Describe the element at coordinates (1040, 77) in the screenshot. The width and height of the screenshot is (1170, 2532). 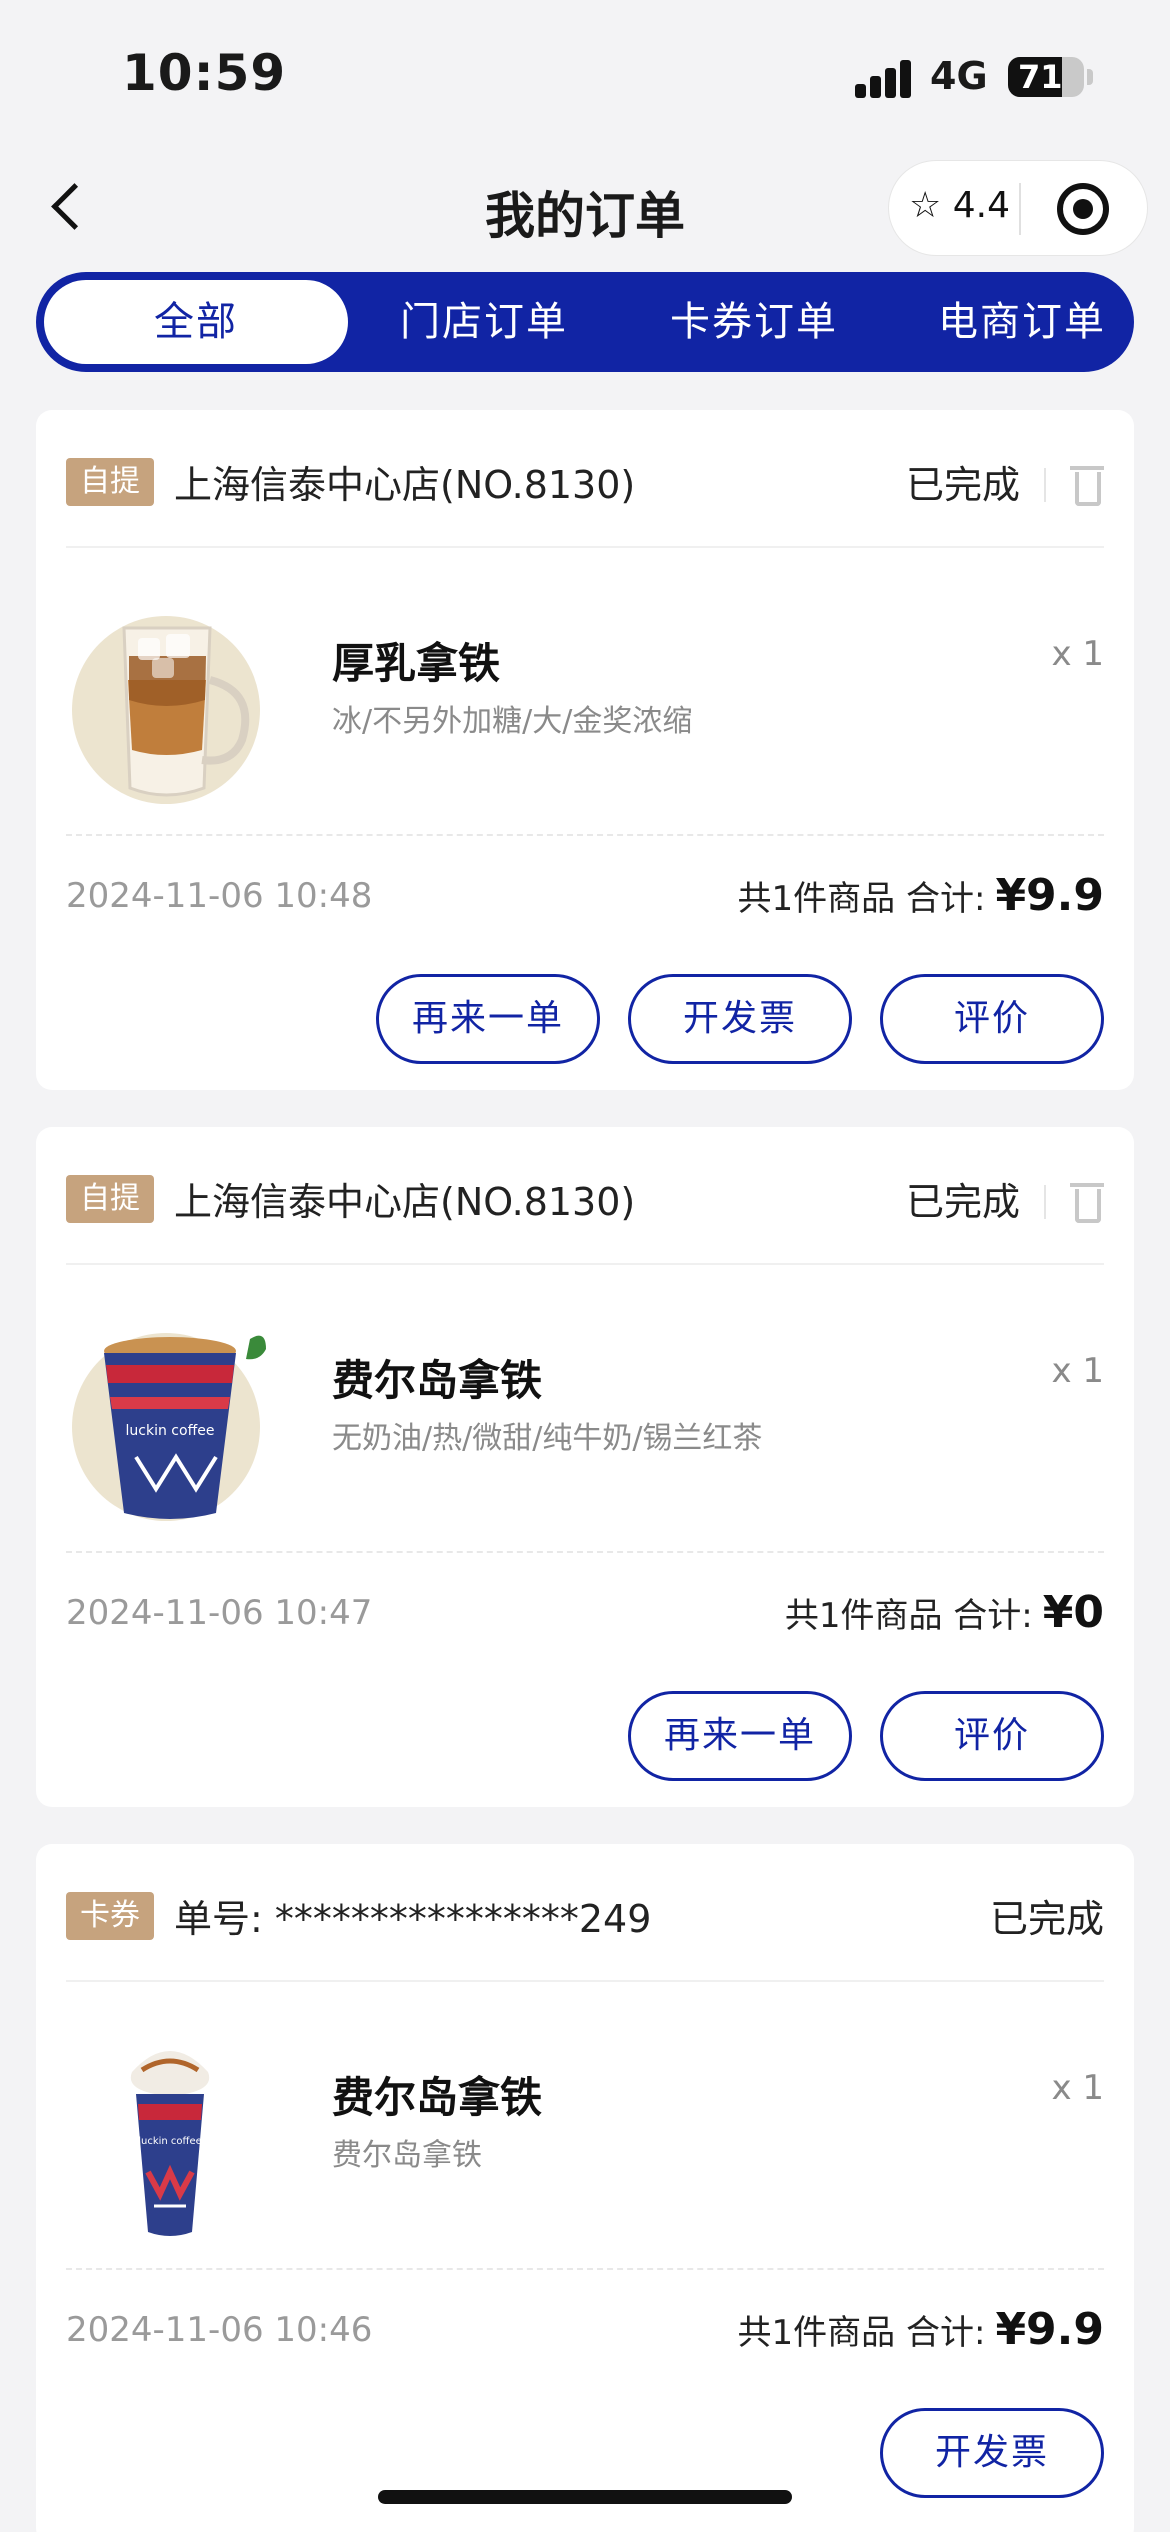
I see `battery-percent: 71` at that location.